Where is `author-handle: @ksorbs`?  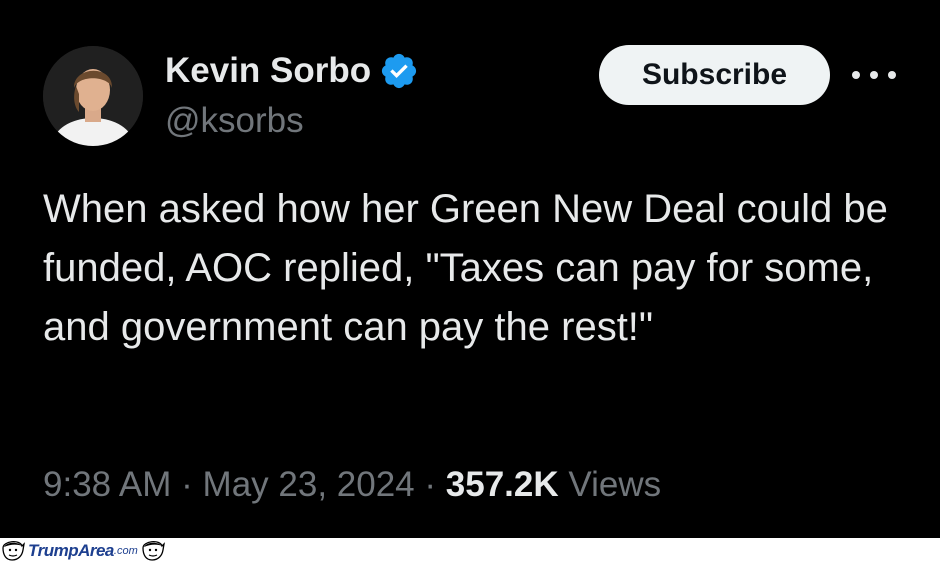 author-handle: @ksorbs is located at coordinates (234, 121).